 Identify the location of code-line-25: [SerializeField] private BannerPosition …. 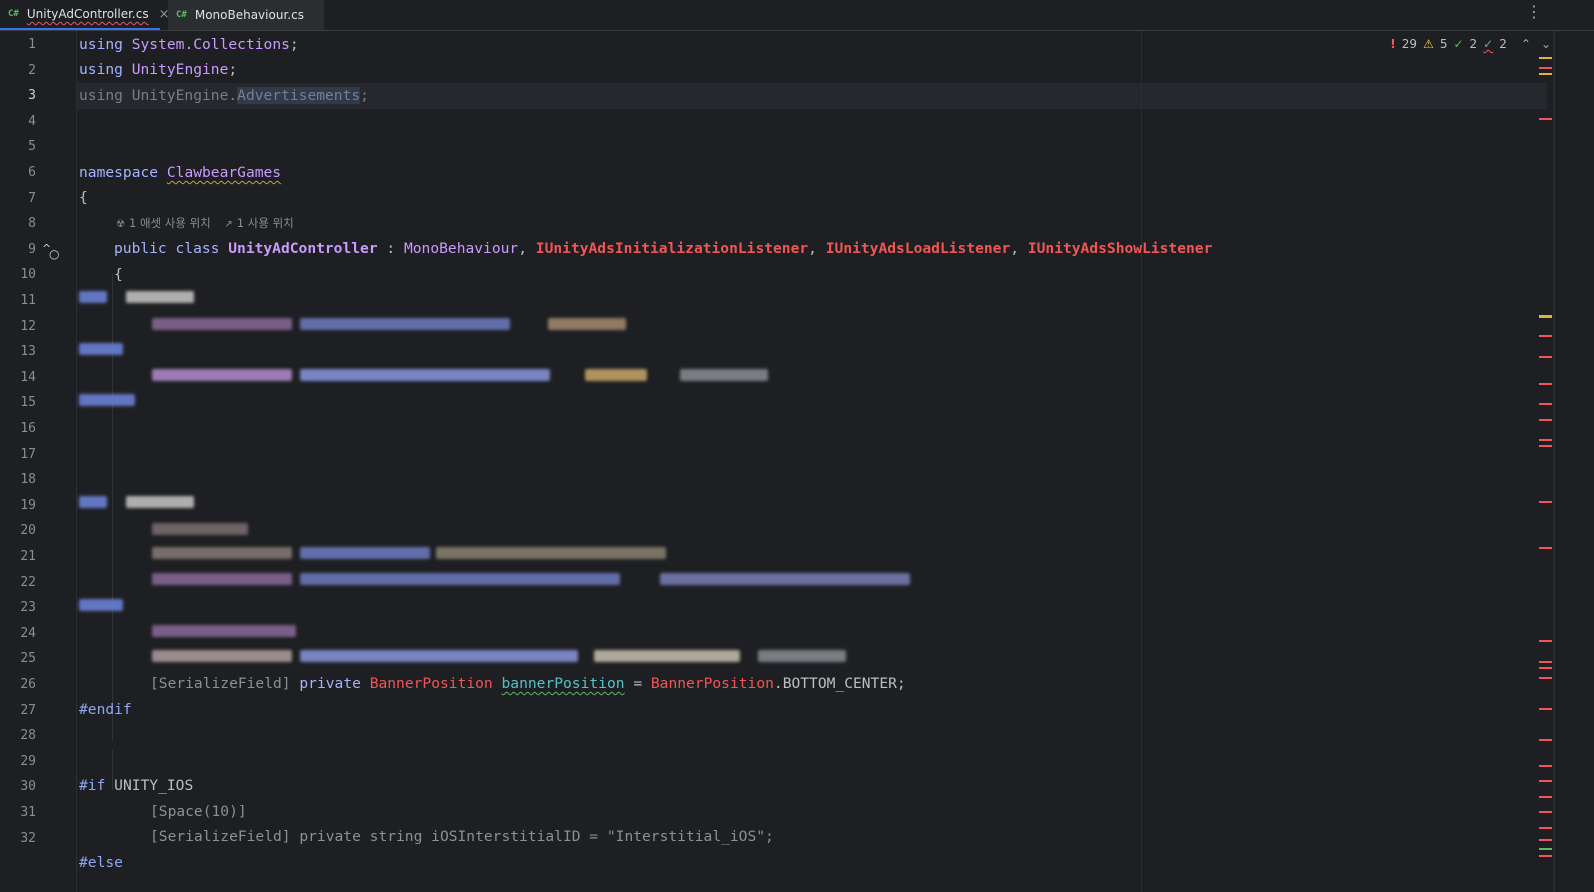
(528, 684).